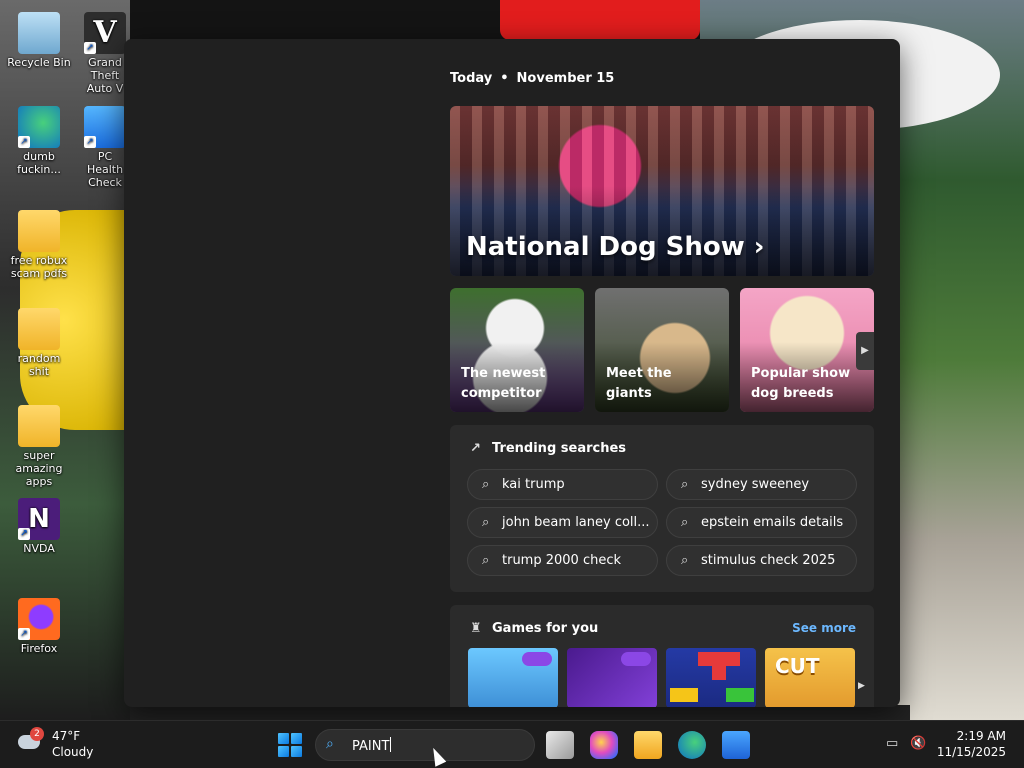  I want to click on edge-icon, so click(692, 745).